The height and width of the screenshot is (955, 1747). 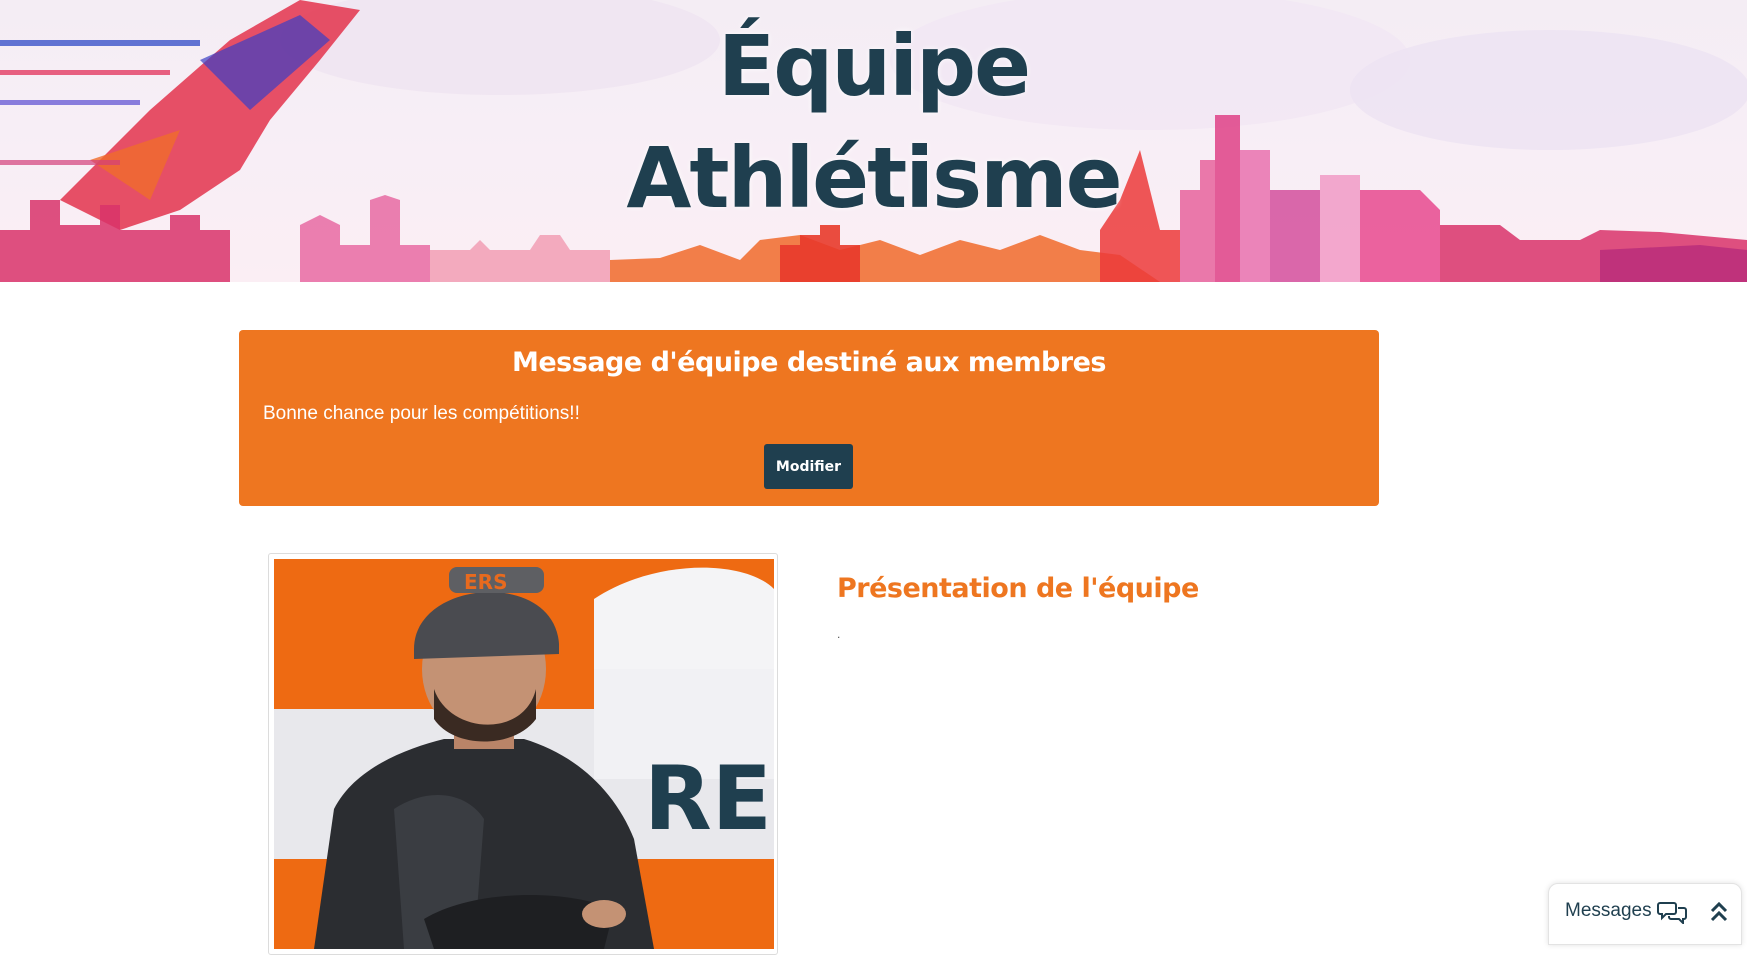 I want to click on team-message-heading: Message d'équipe destiné aux membres, so click(x=809, y=362).